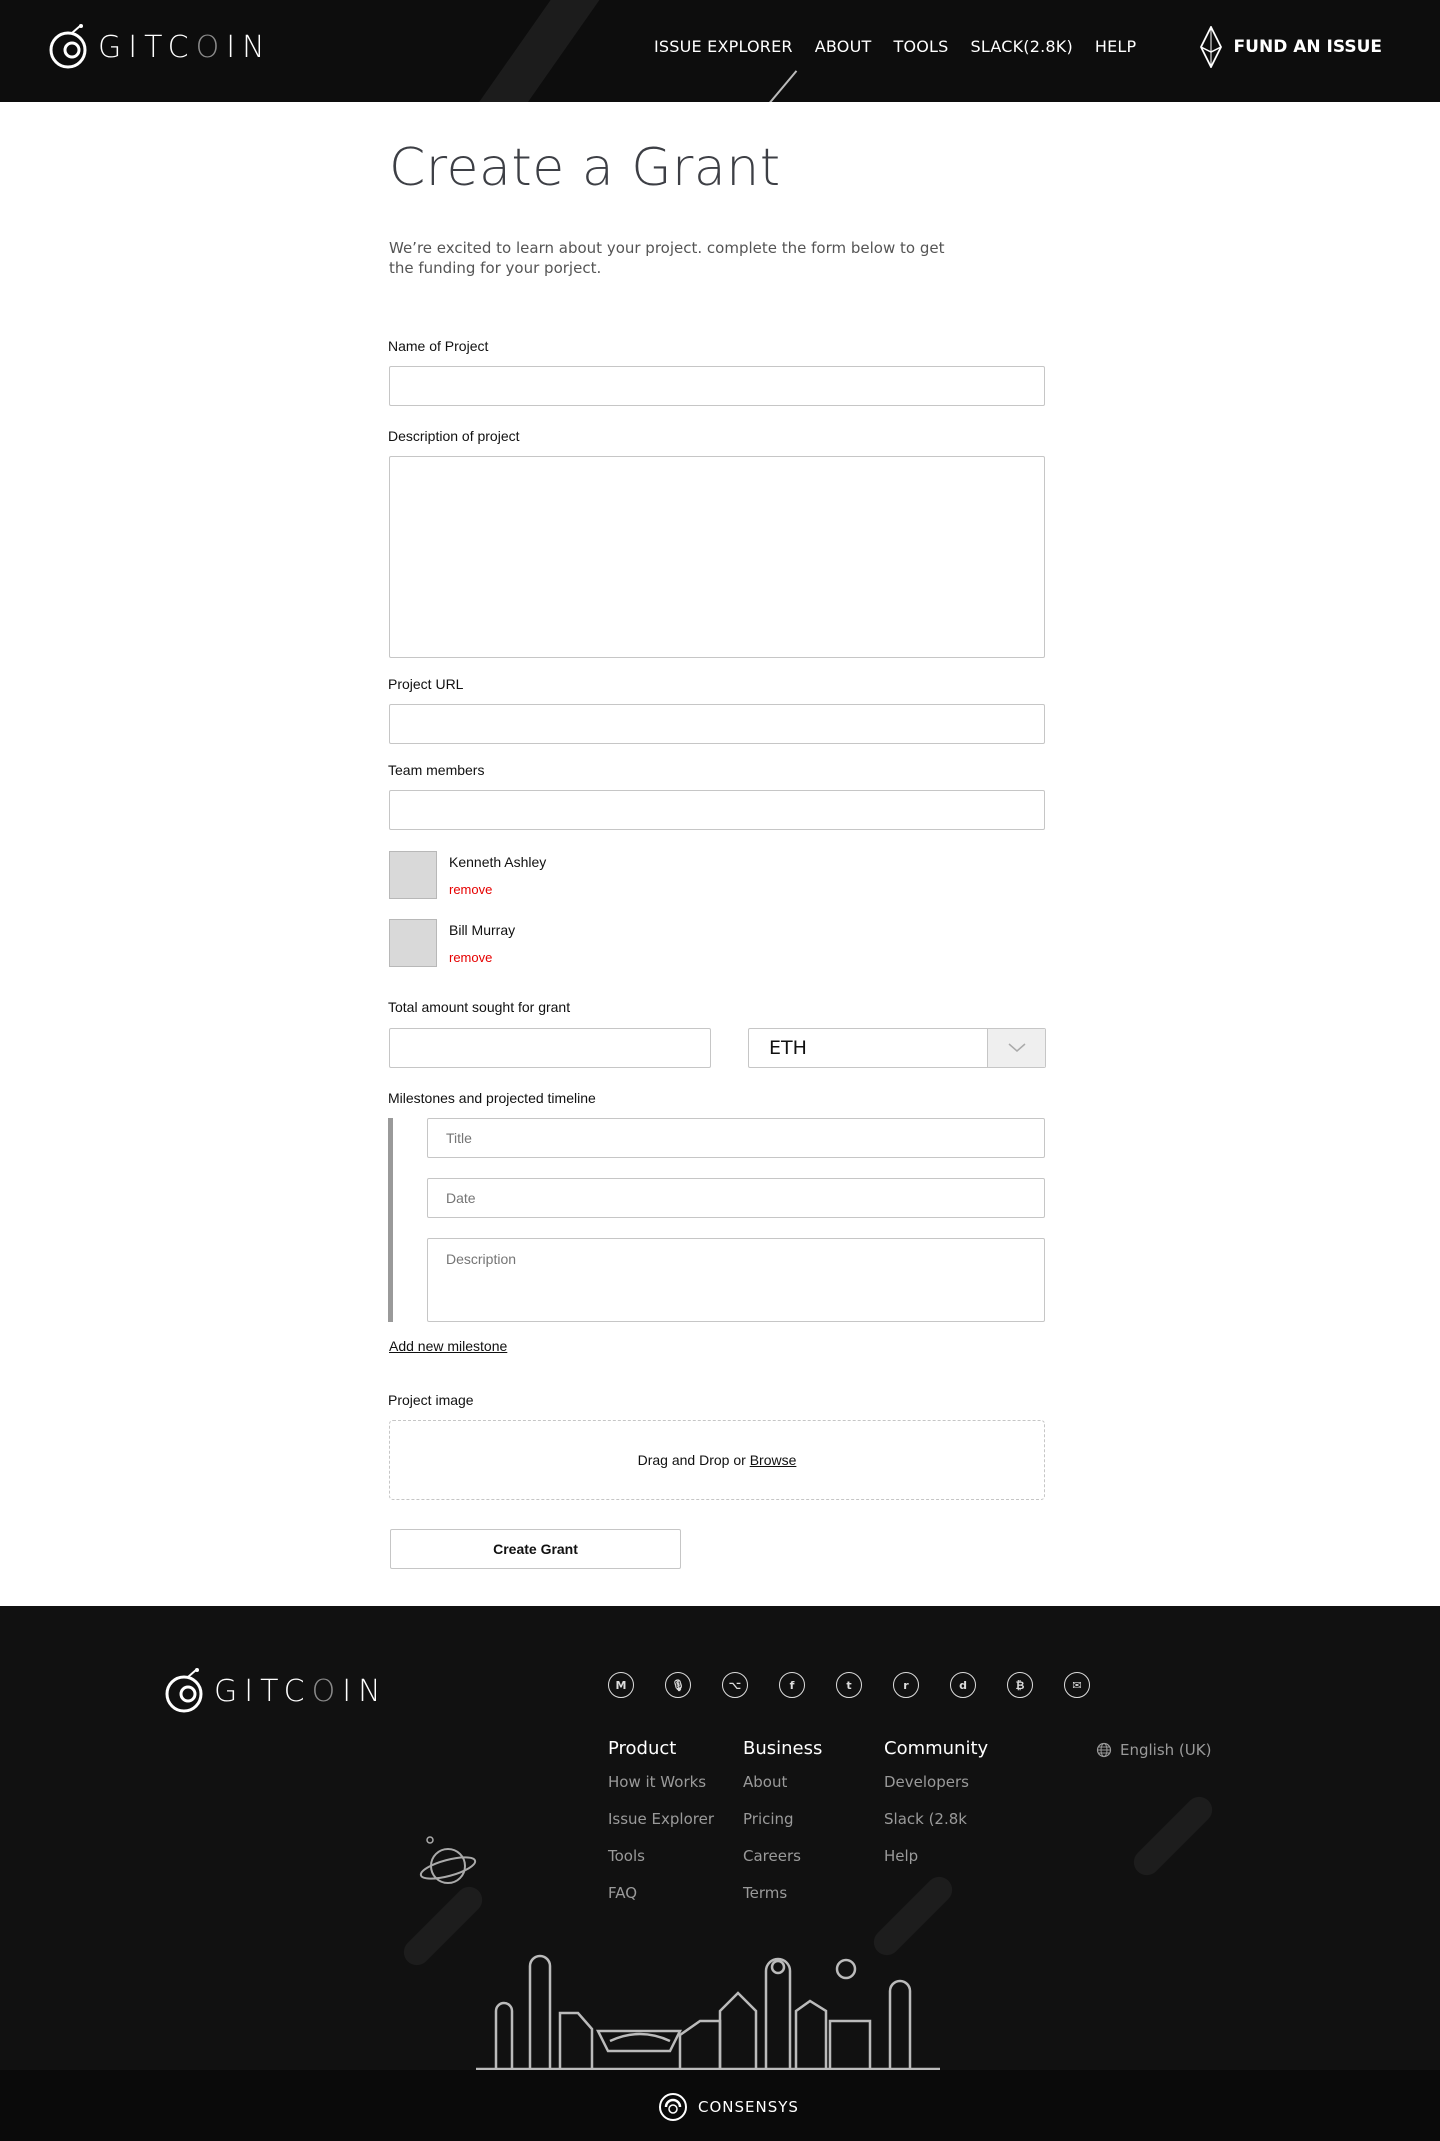  What do you see at coordinates (678, 1685) in the screenshot?
I see `podcast-icon: 🎙` at bounding box center [678, 1685].